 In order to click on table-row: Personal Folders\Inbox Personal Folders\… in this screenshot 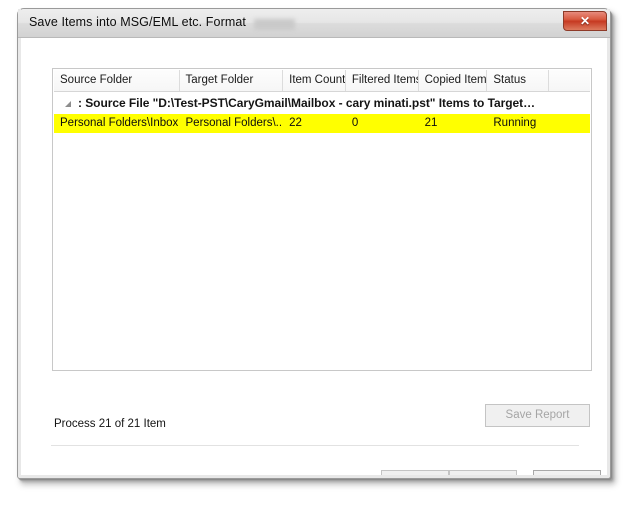, I will do `click(322, 123)`.